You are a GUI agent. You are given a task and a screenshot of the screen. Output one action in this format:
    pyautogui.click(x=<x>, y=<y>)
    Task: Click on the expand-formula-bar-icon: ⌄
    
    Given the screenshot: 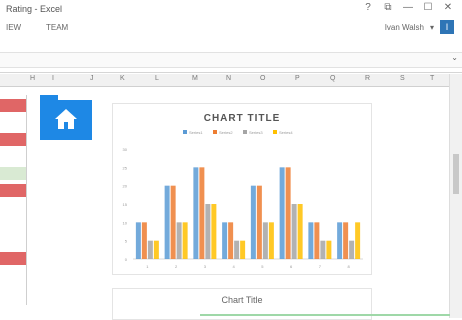 What is the action you would take?
    pyautogui.click(x=454, y=57)
    